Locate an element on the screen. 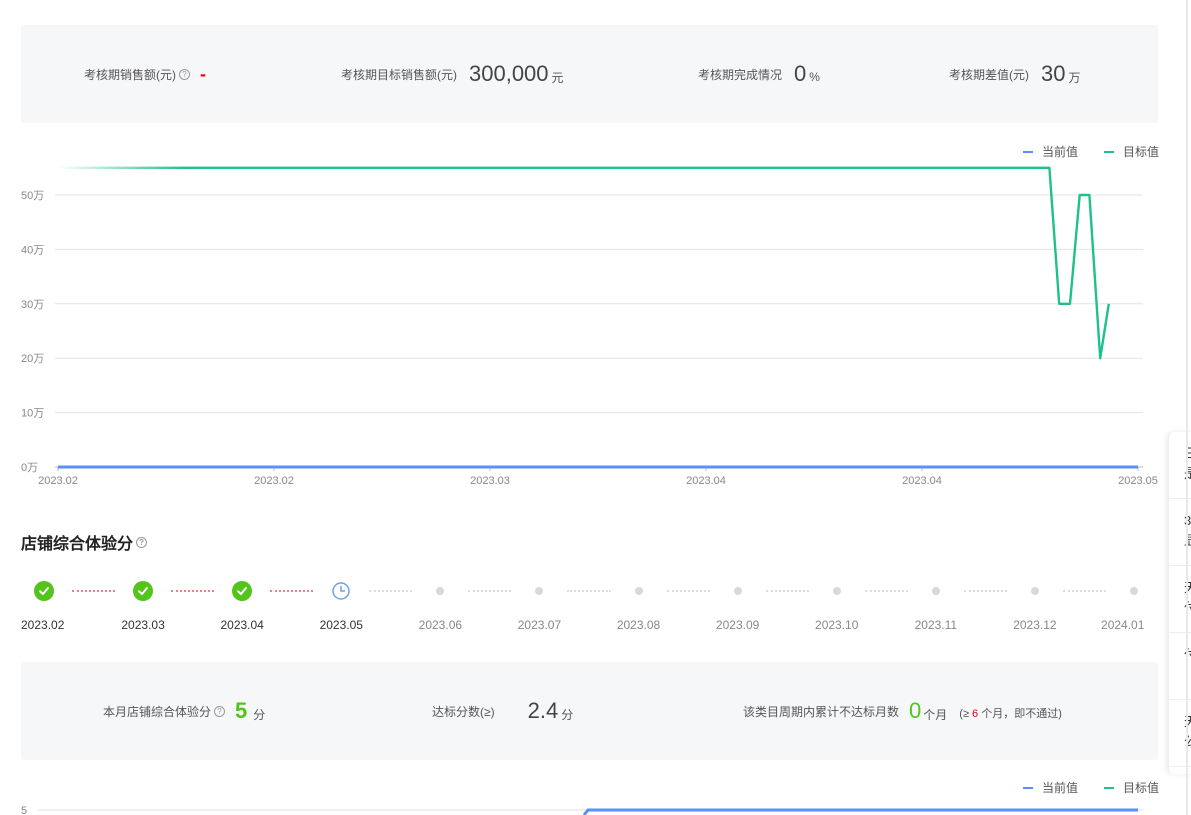 The width and height of the screenshot is (1191, 815). x-tick-label: 2023.05 is located at coordinates (1138, 481).